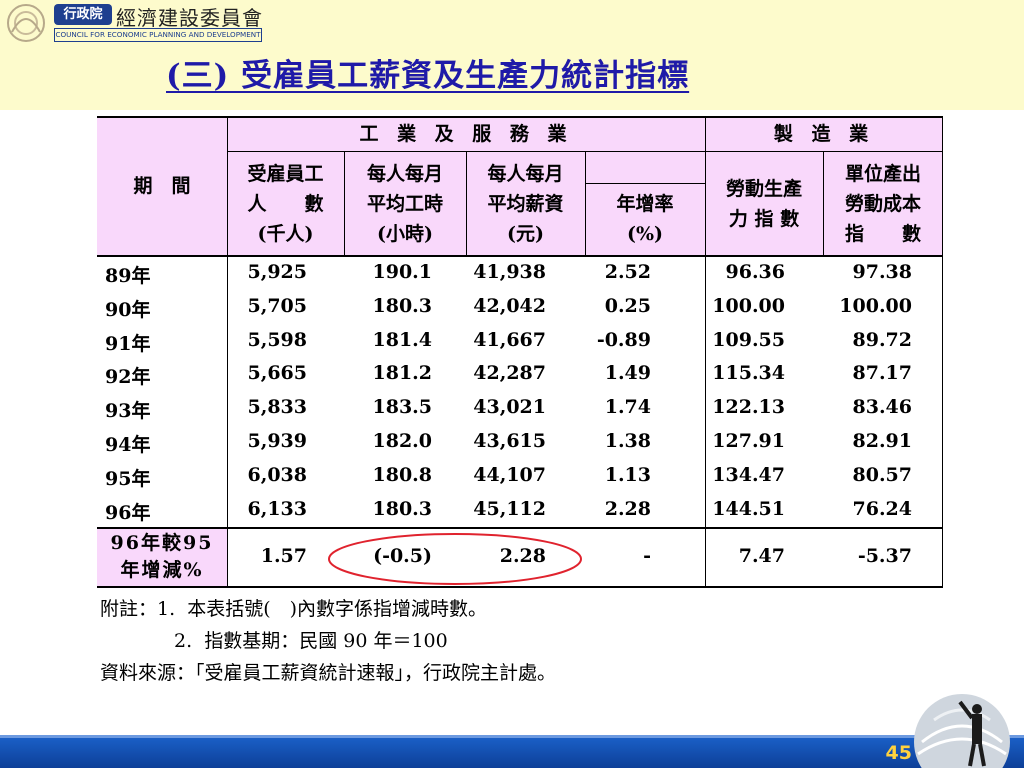  Describe the element at coordinates (285, 203) in the screenshot. I see `employees-header: 受雇員工人 數 (千人)` at that location.